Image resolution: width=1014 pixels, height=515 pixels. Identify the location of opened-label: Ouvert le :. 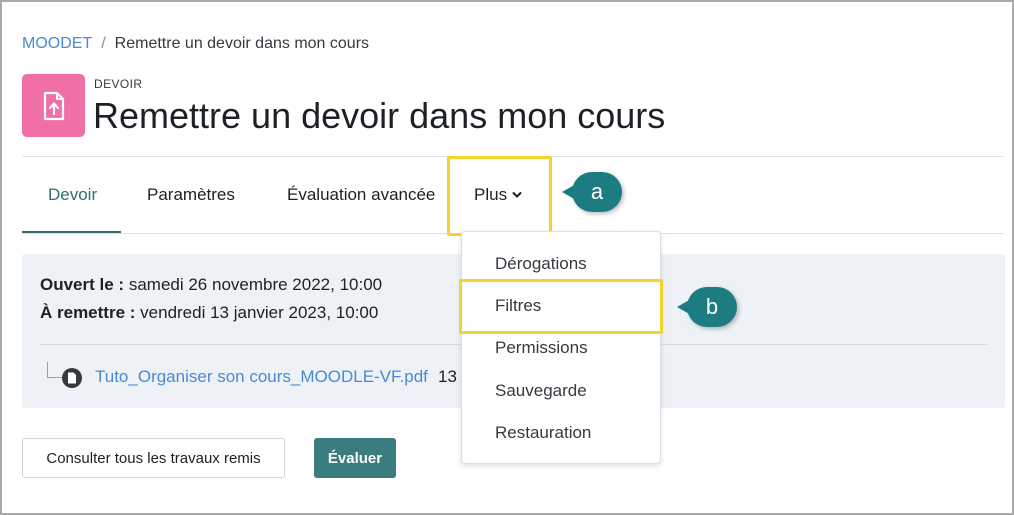
(82, 284).